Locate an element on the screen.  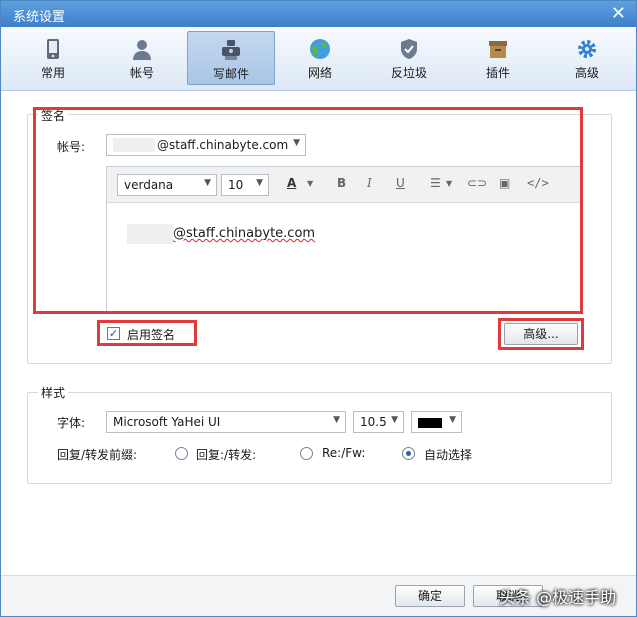
tab-network-label: 网络 is located at coordinates (319, 73).